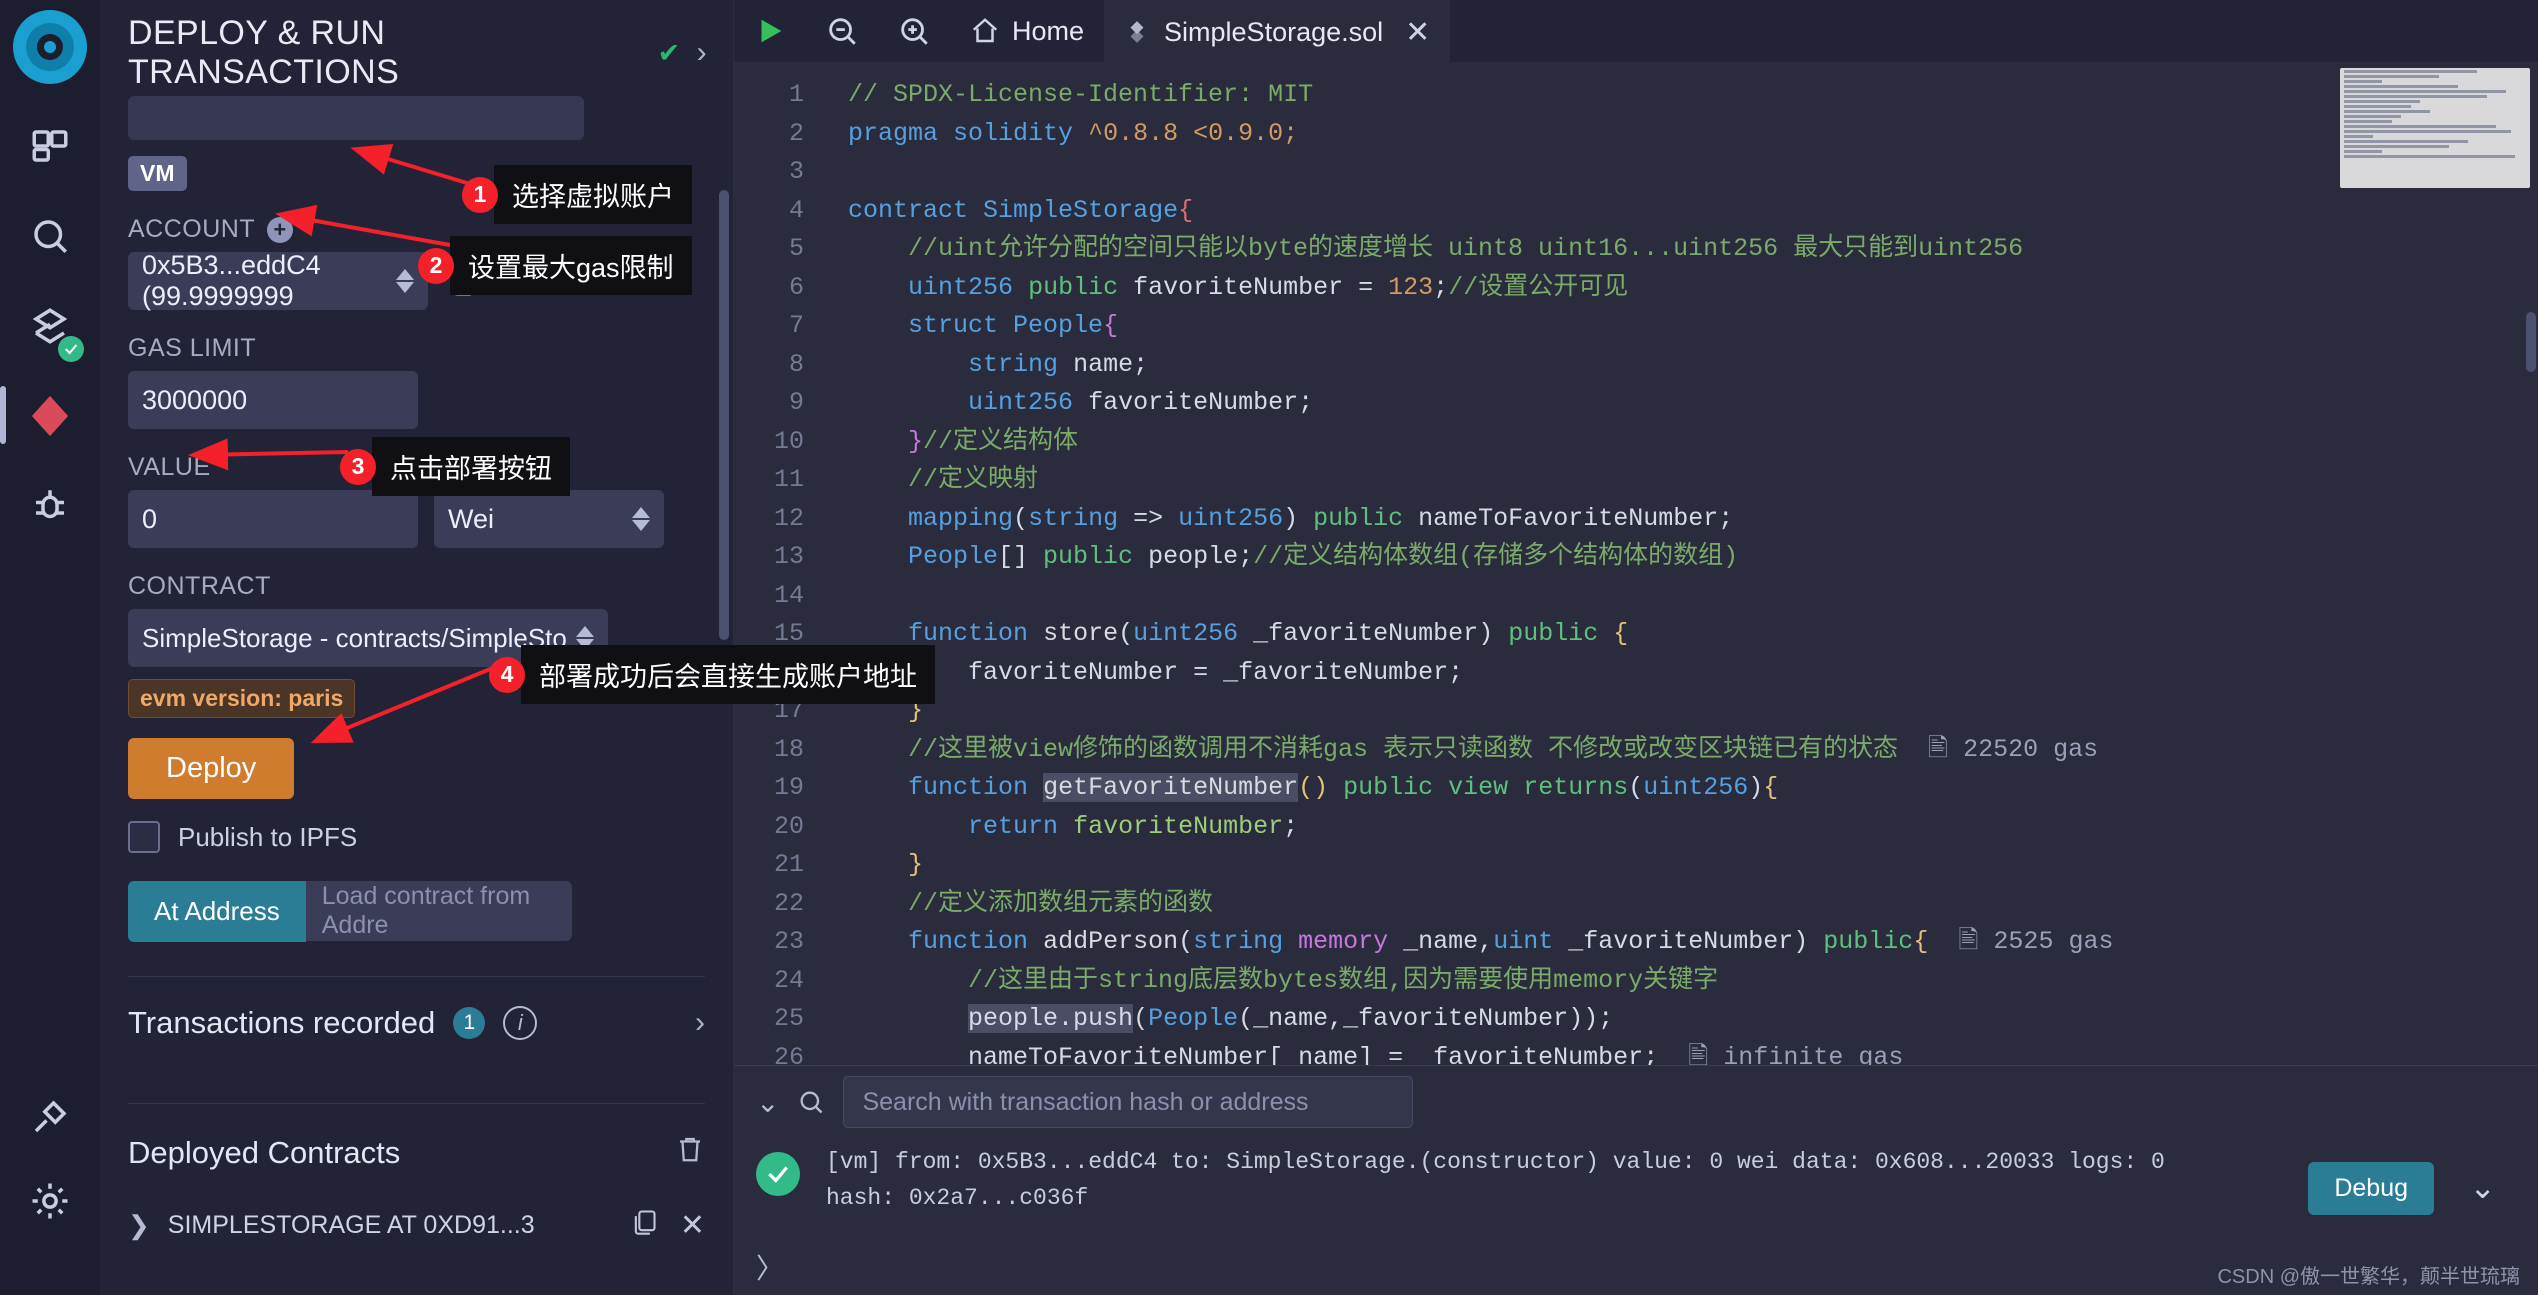  Describe the element at coordinates (788, 749) in the screenshot. I see `line-number: 18` at that location.